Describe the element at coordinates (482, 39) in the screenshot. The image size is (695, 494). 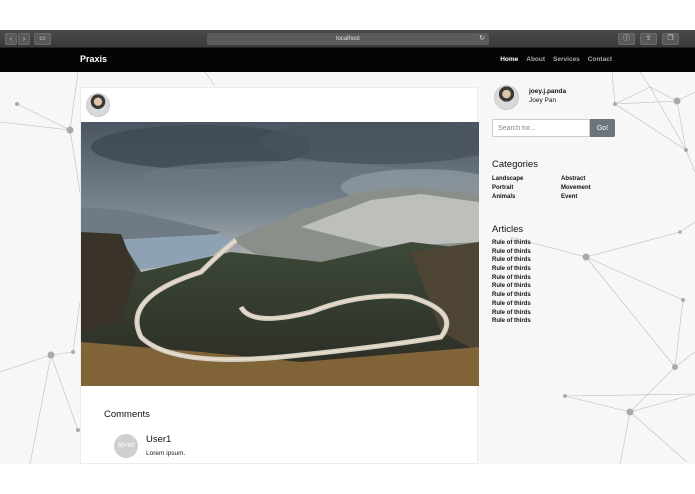
I see `reload-icon: ↻` at that location.